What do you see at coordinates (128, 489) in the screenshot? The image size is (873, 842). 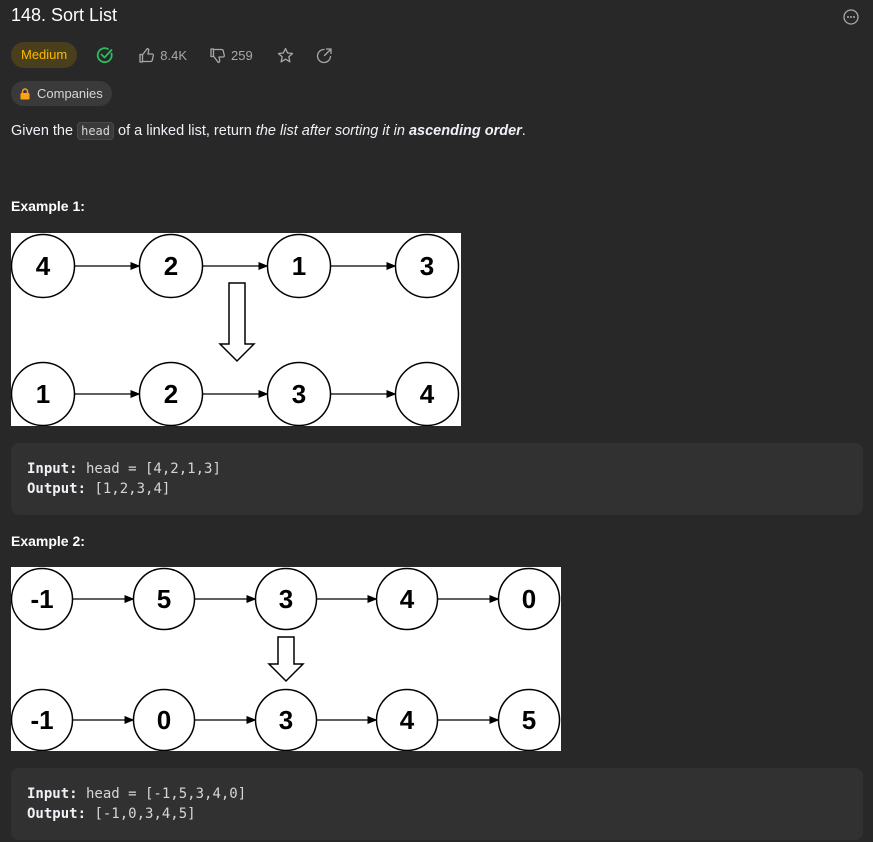 I see `example-1-output-value: [1,2,3,4]` at bounding box center [128, 489].